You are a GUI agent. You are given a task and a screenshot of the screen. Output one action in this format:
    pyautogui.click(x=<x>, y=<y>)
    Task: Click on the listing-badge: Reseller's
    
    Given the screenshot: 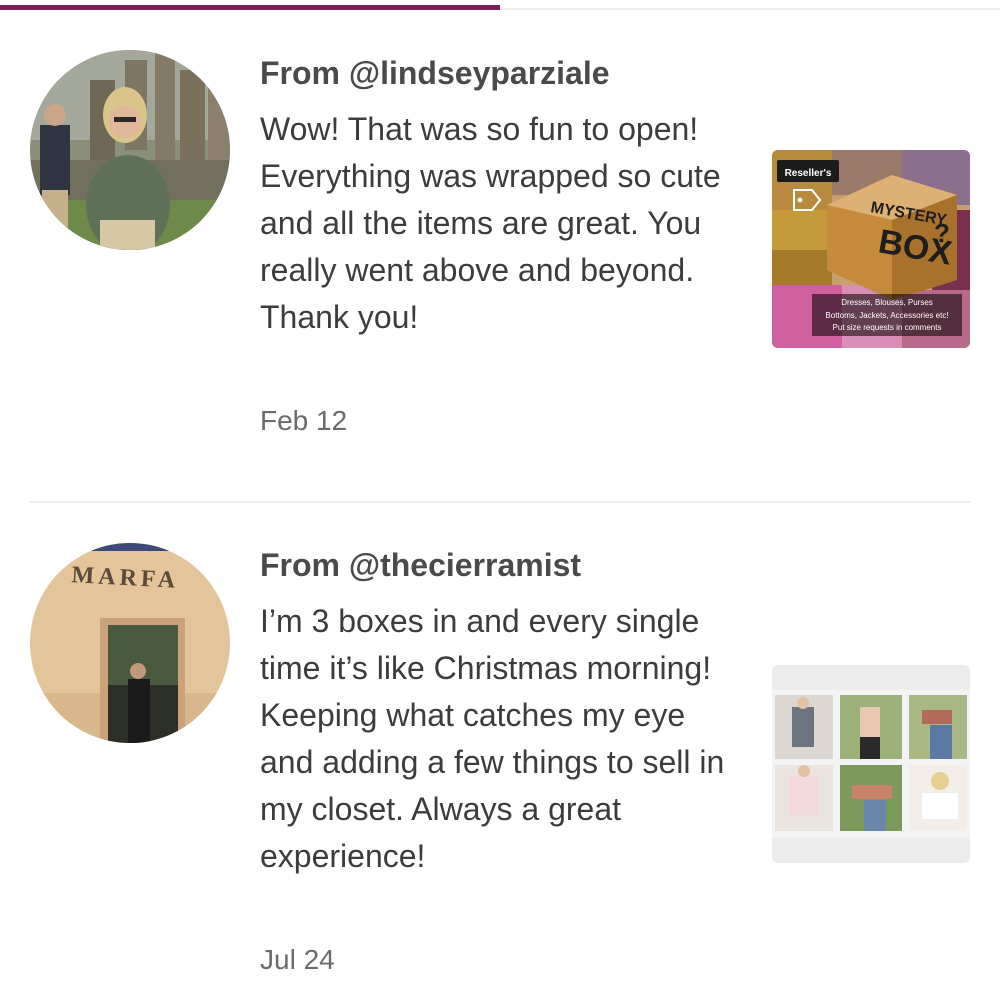 What is the action you would take?
    pyautogui.click(x=808, y=173)
    